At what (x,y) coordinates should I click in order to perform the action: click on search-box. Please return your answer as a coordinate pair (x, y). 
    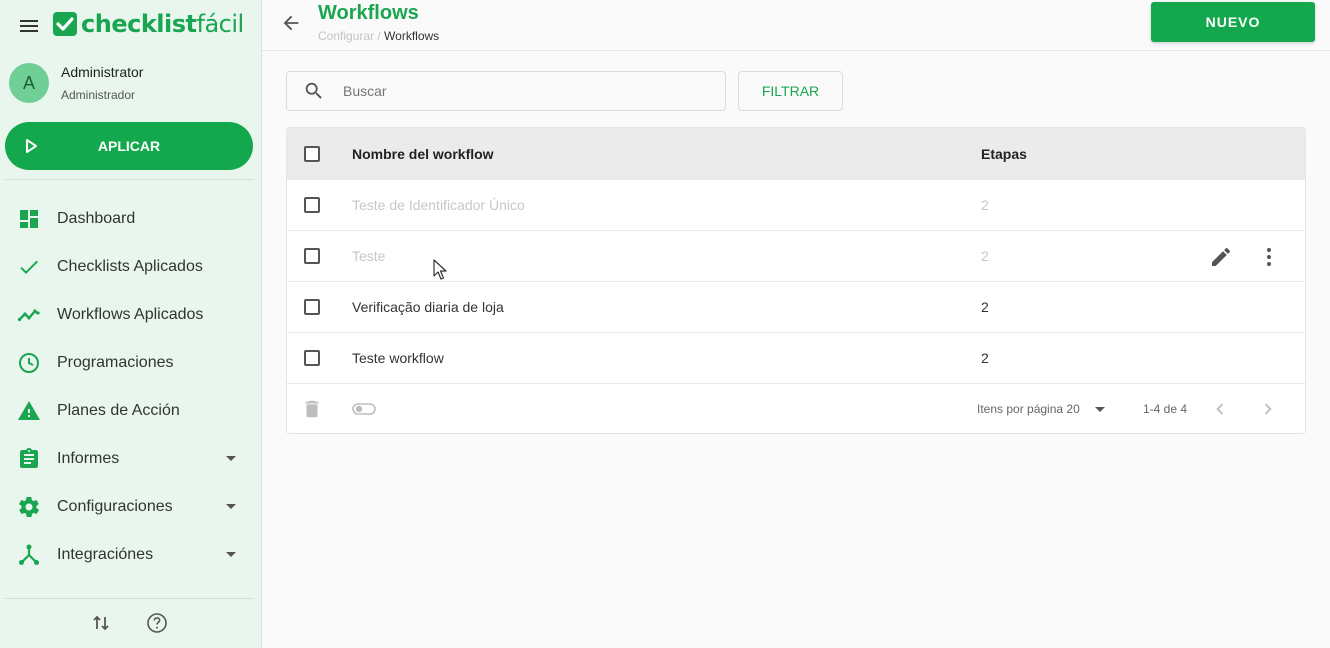
    Looking at the image, I should click on (506, 91).